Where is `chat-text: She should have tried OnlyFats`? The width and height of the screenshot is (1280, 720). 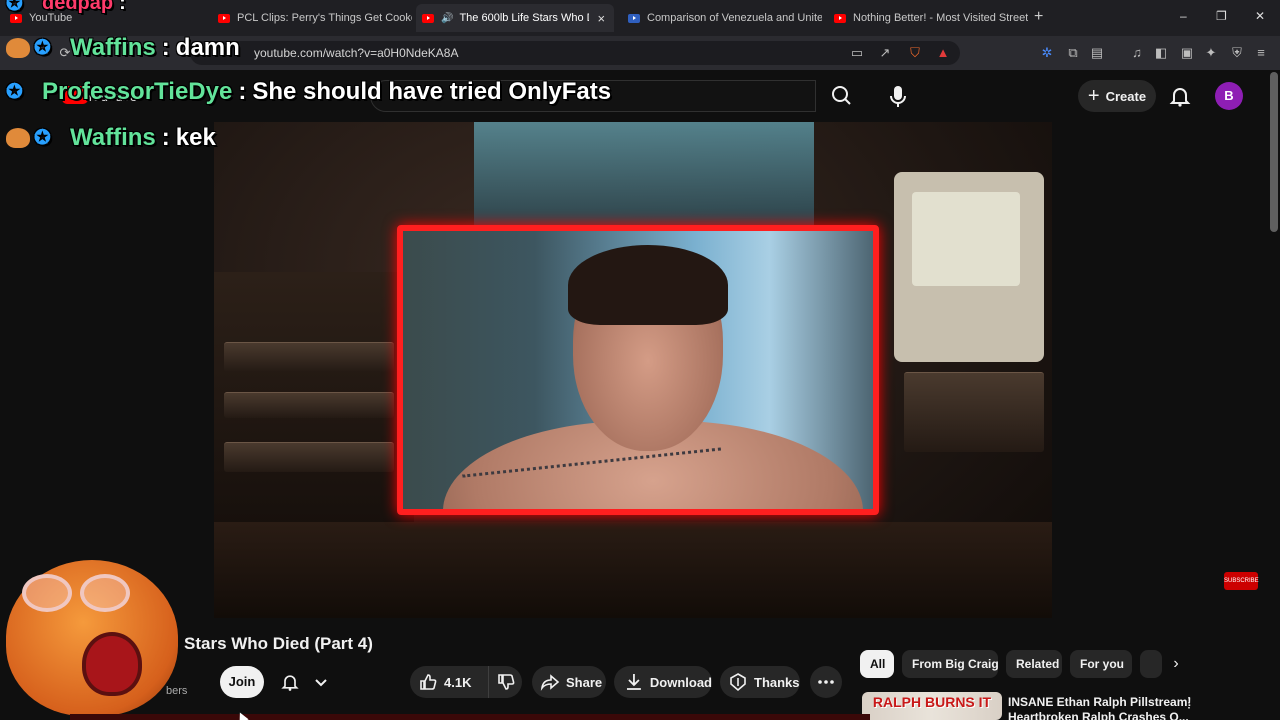
chat-text: She should have tried OnlyFats is located at coordinates (432, 91).